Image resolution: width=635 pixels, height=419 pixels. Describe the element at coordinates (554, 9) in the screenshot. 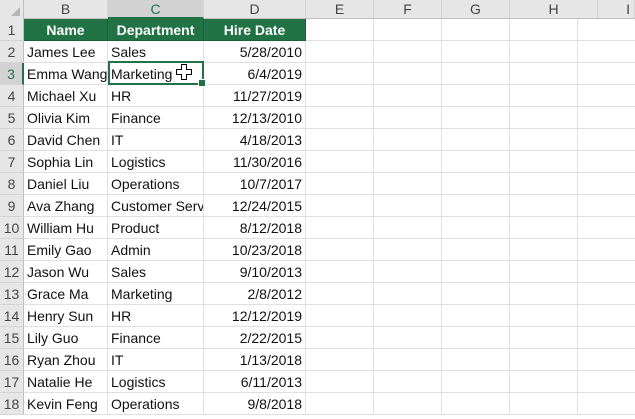

I see `column-header-h: H` at that location.